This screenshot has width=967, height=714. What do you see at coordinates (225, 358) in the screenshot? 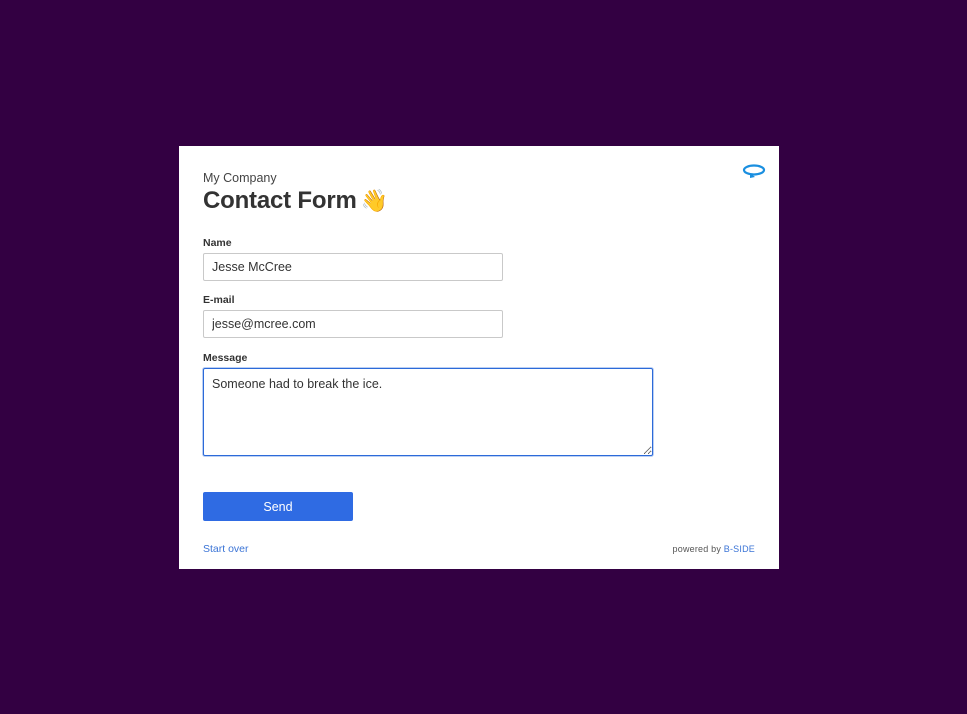
I see `message-label: Message` at bounding box center [225, 358].